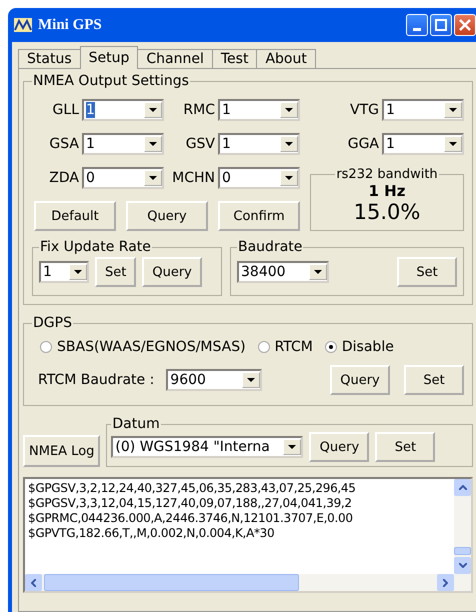 The height and width of the screenshot is (612, 476). I want to click on close-icon, so click(465, 25).